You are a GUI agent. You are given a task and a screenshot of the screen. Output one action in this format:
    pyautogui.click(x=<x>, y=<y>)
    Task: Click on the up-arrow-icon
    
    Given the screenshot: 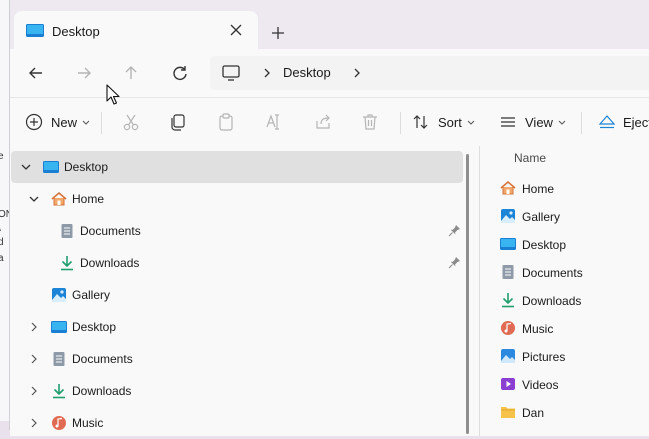 What is the action you would take?
    pyautogui.click(x=131, y=73)
    